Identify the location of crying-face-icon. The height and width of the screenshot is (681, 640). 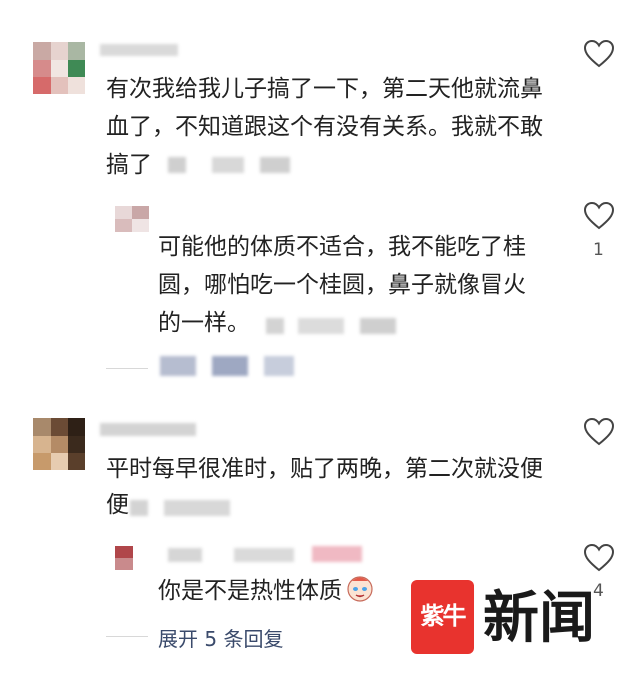
(360, 589).